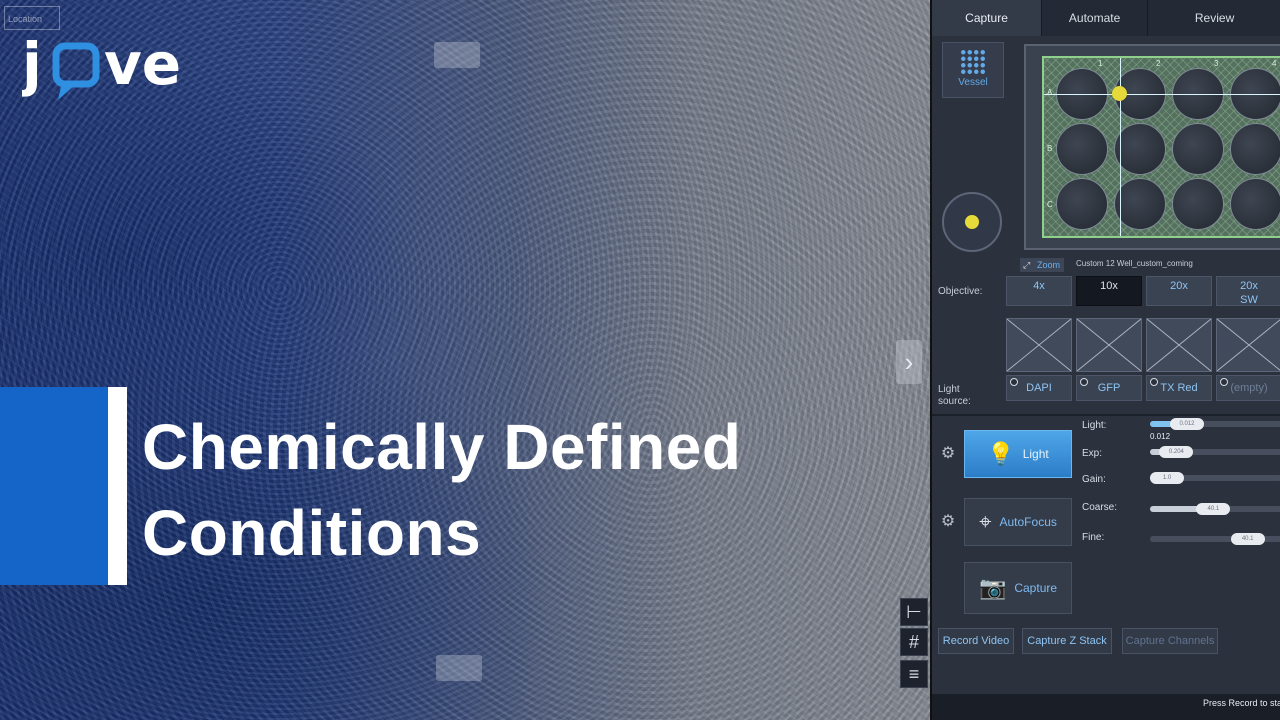 The width and height of the screenshot is (1280, 720). What do you see at coordinates (914, 642) in the screenshot?
I see `grid-icon: #` at bounding box center [914, 642].